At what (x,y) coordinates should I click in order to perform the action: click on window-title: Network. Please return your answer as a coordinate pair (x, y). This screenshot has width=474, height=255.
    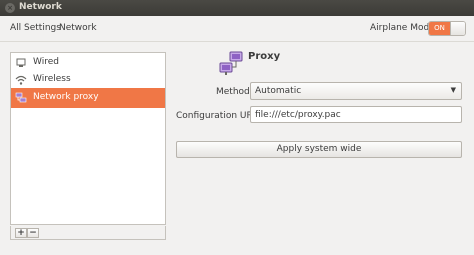
    Looking at the image, I should click on (40, 7).